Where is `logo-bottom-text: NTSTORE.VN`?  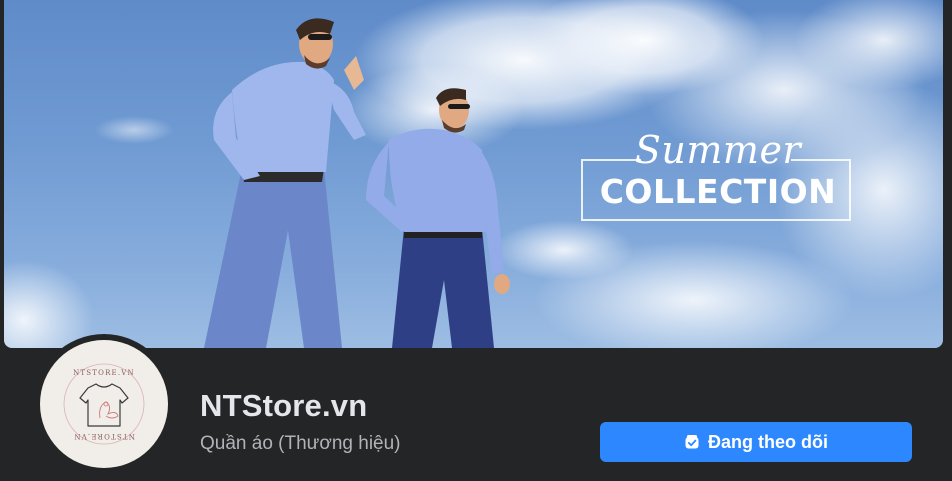 logo-bottom-text: NTSTORE.VN is located at coordinates (104, 436).